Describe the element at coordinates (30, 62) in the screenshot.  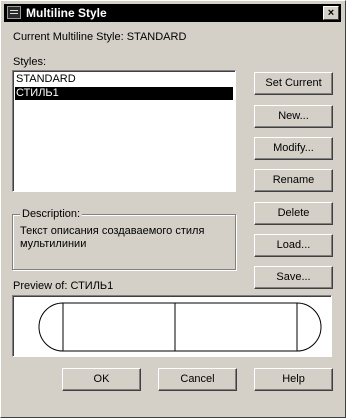
I see `styles-label: Styles:` at that location.